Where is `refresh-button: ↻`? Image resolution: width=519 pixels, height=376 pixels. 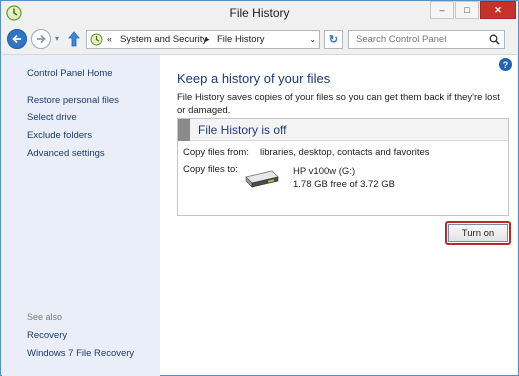
refresh-button: ↻ is located at coordinates (333, 39).